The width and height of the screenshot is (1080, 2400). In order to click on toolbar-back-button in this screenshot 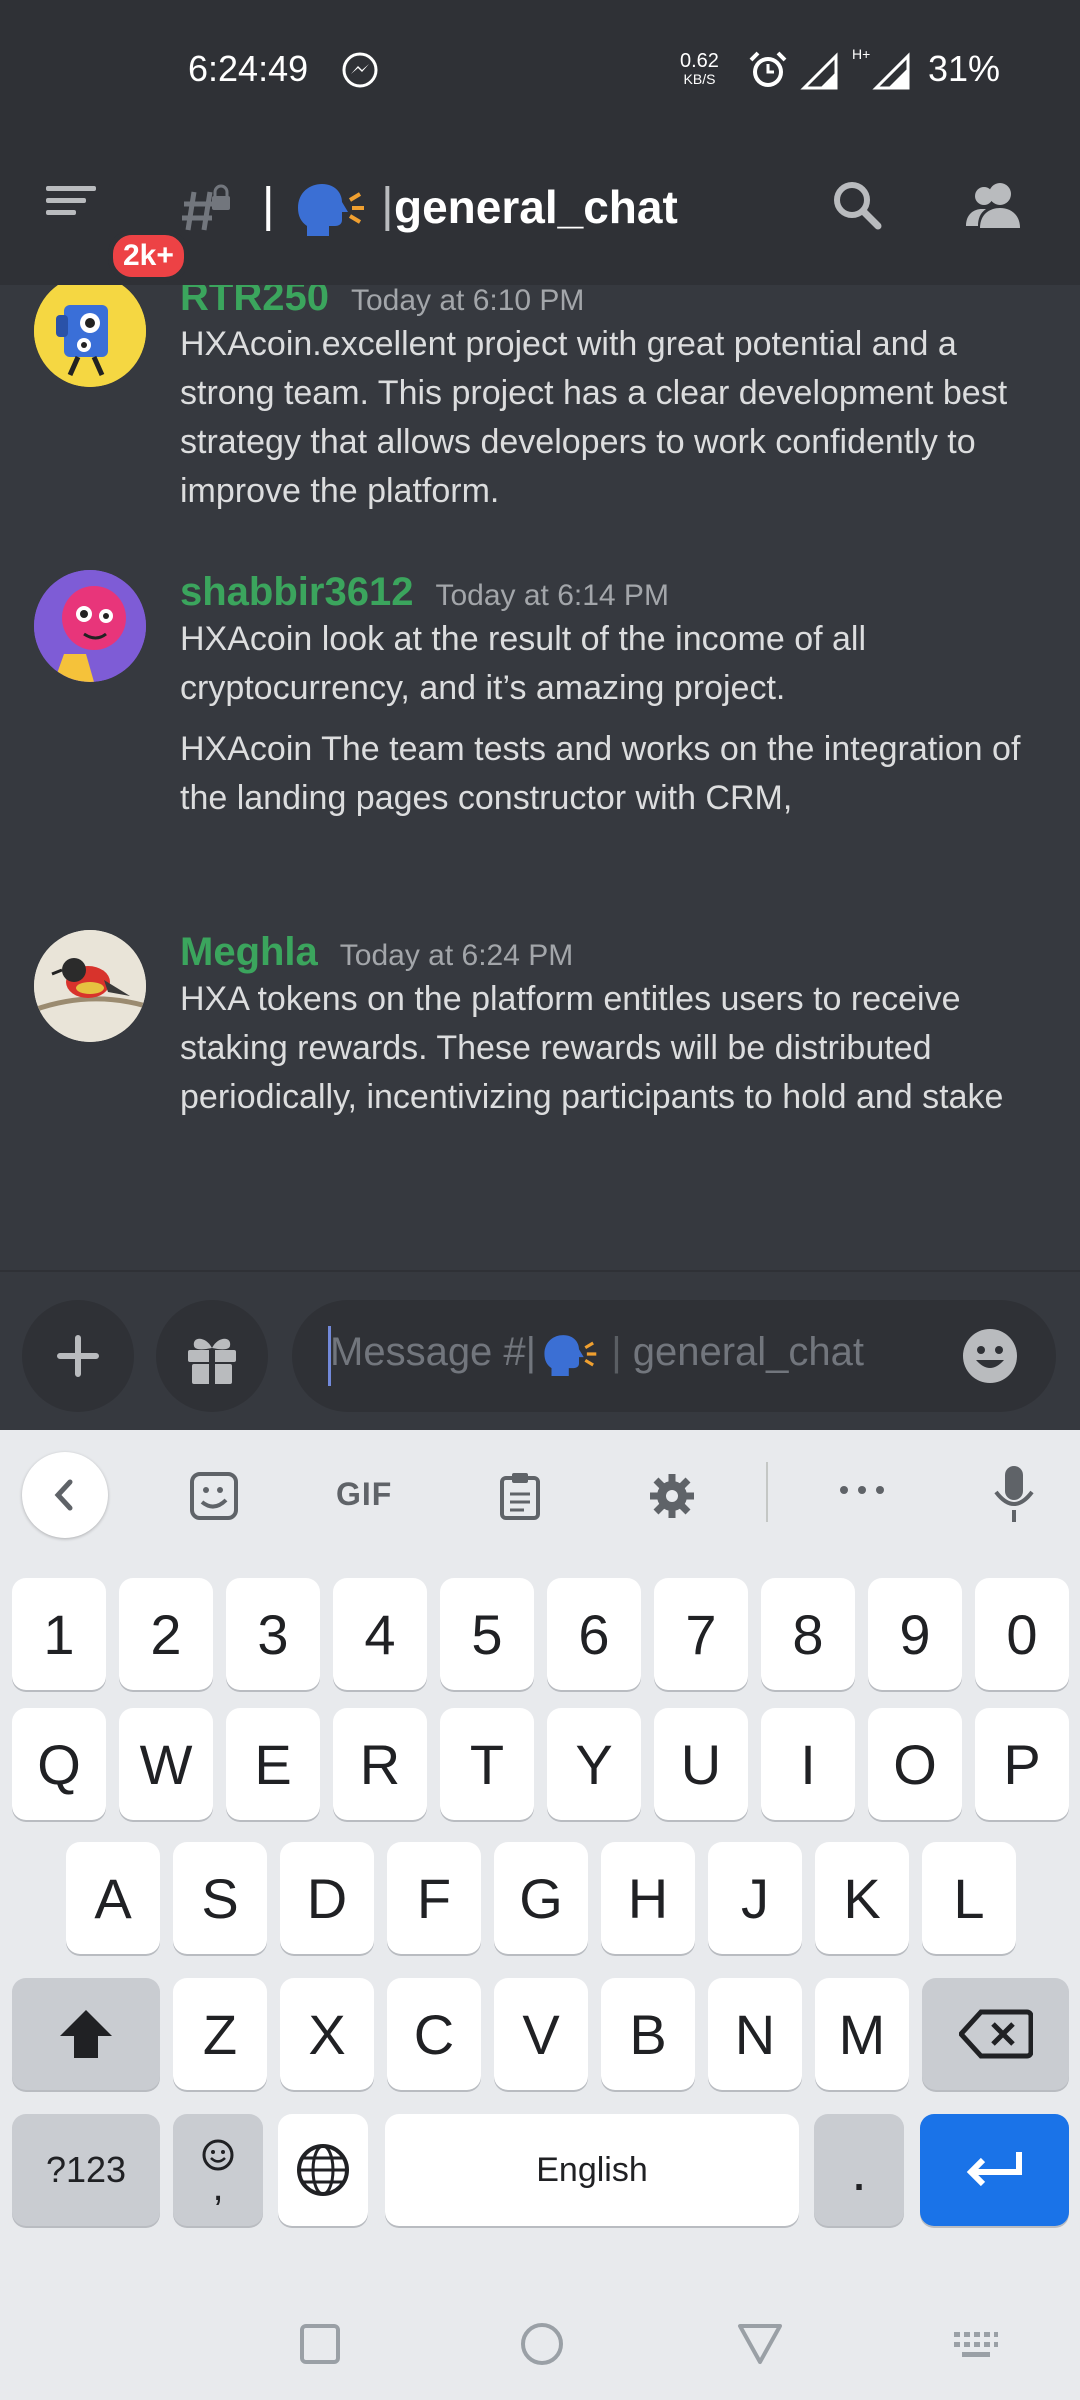, I will do `click(65, 1495)`.